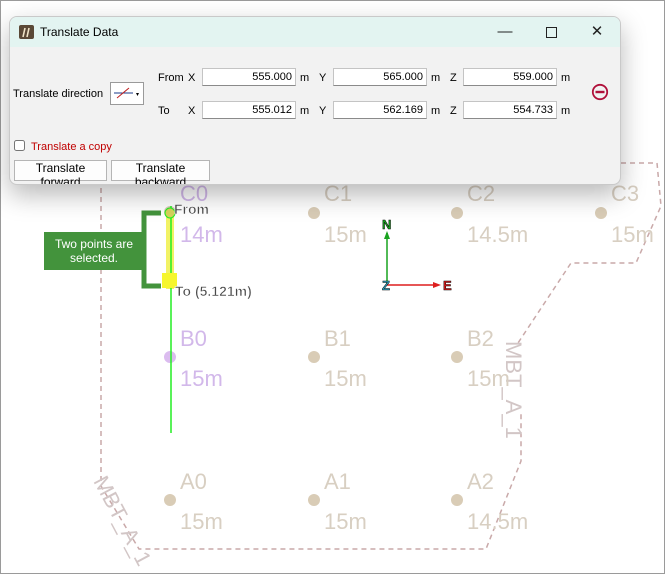 This screenshot has width=665, height=574. What do you see at coordinates (566, 78) in the screenshot?
I see `from-z-unit: m` at bounding box center [566, 78].